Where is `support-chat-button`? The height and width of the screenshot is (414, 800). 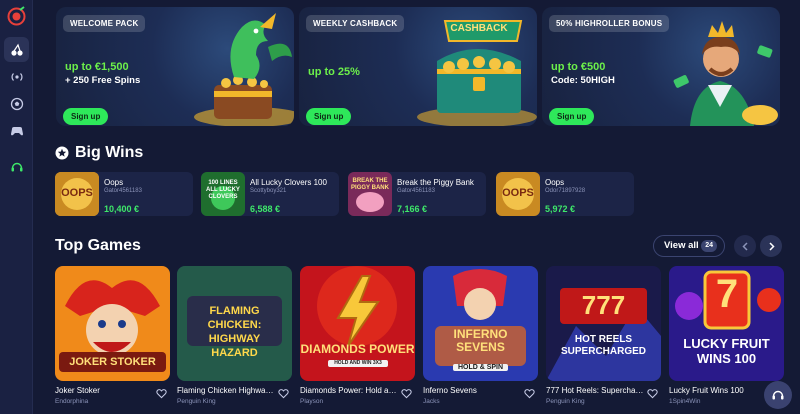 support-chat-button is located at coordinates (778, 395).